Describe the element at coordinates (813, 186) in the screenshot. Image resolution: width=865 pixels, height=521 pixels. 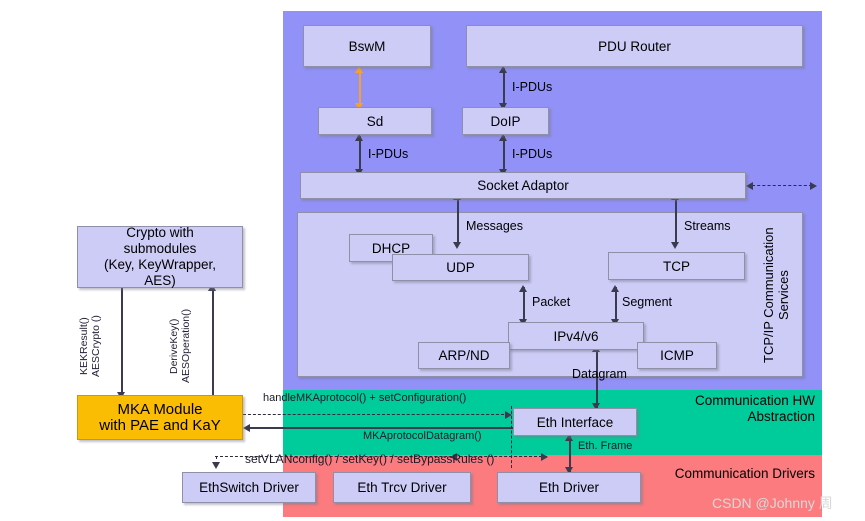
I see `arrowhead-soad-external-right` at that location.